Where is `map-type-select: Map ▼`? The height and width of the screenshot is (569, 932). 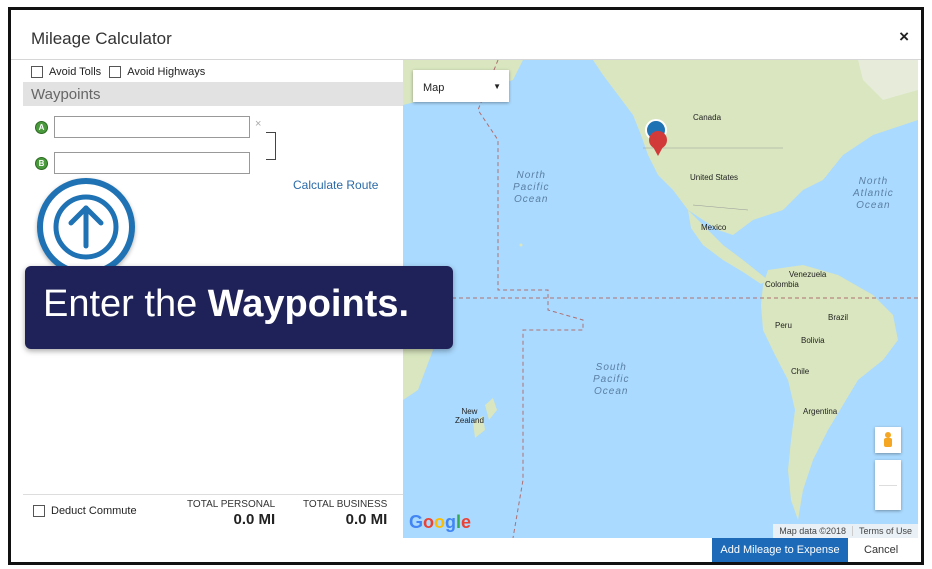 map-type-select: Map ▼ is located at coordinates (461, 86).